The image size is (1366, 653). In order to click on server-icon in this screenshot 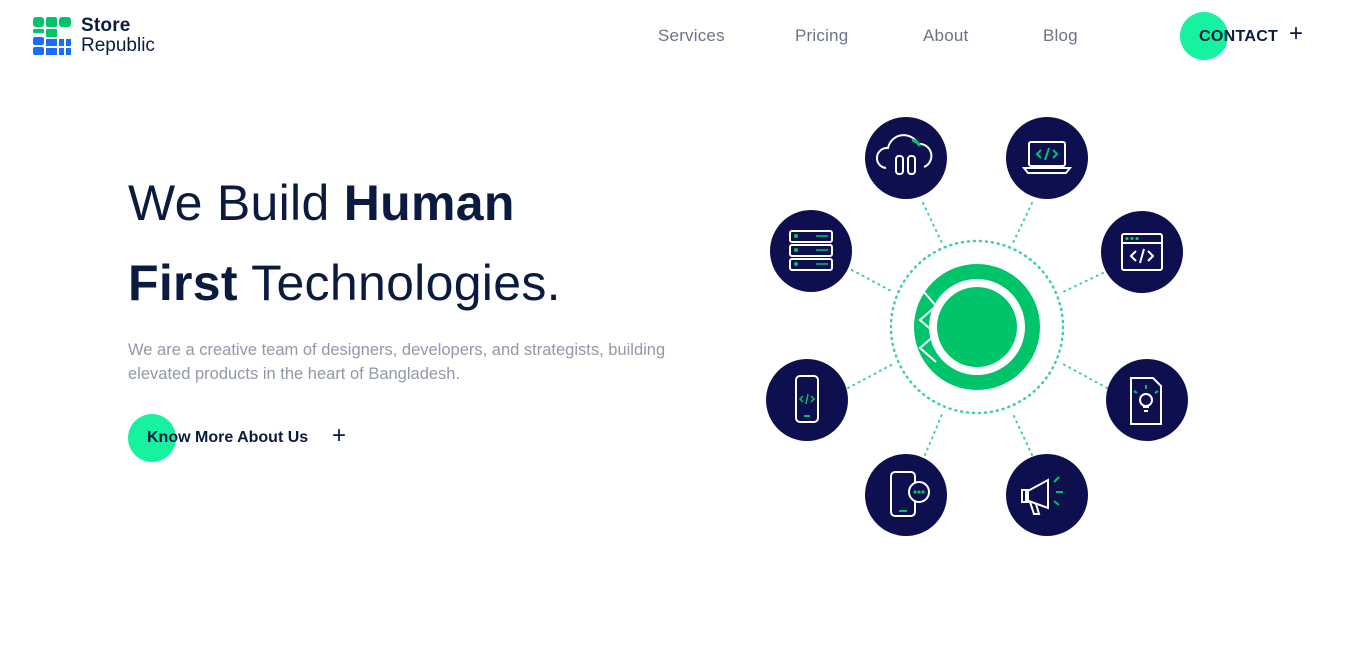, I will do `click(811, 251)`.